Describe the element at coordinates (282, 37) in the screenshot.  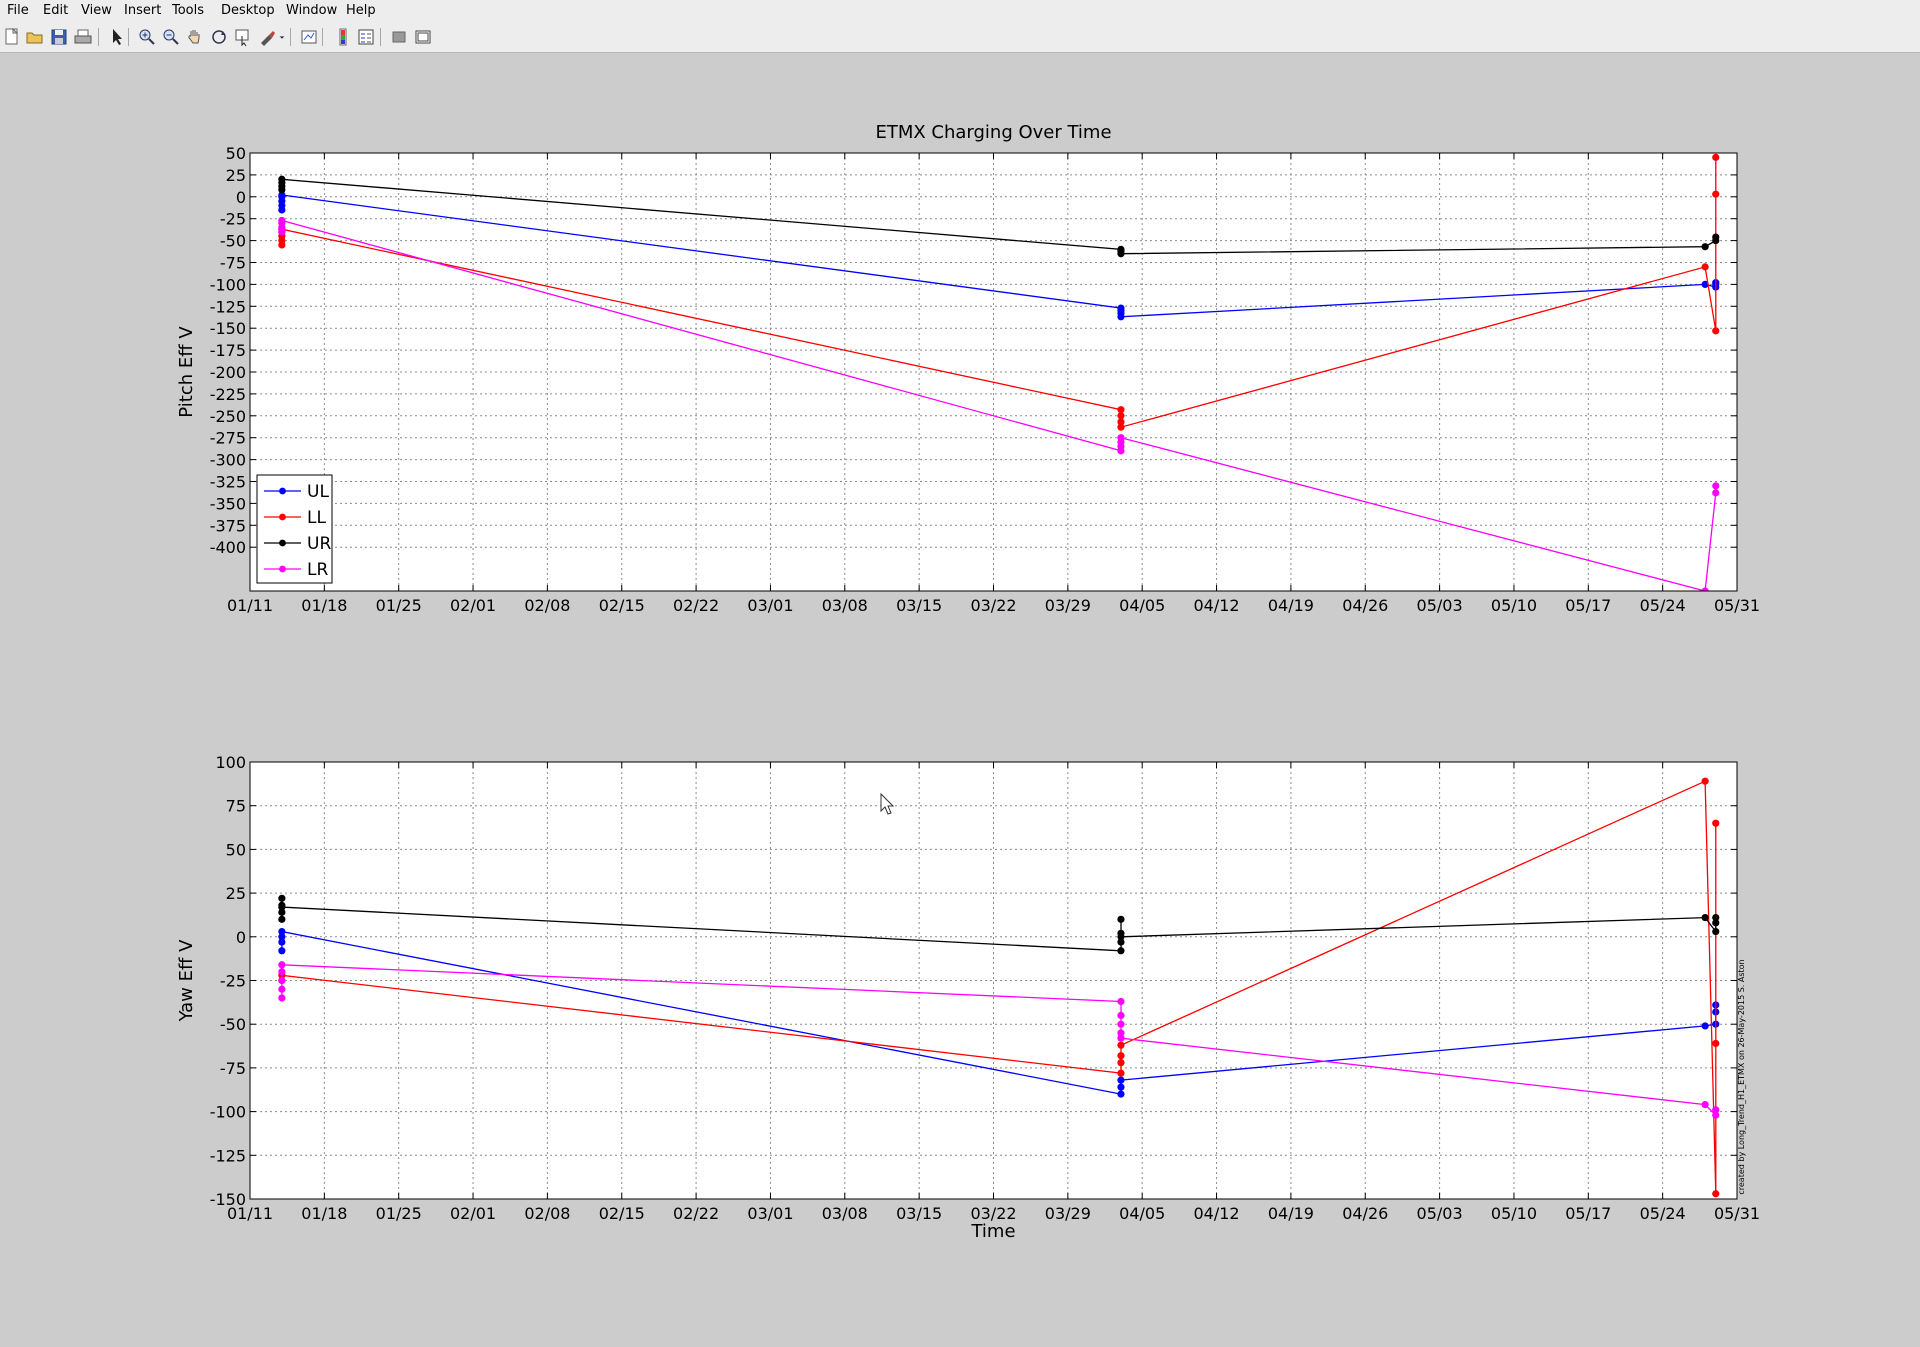
I see `brush-dropdown-button` at that location.